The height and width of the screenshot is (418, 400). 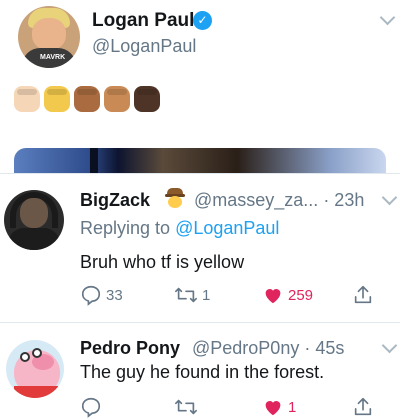 I want to click on avatar-logo-text: MAVRK, so click(x=53, y=57).